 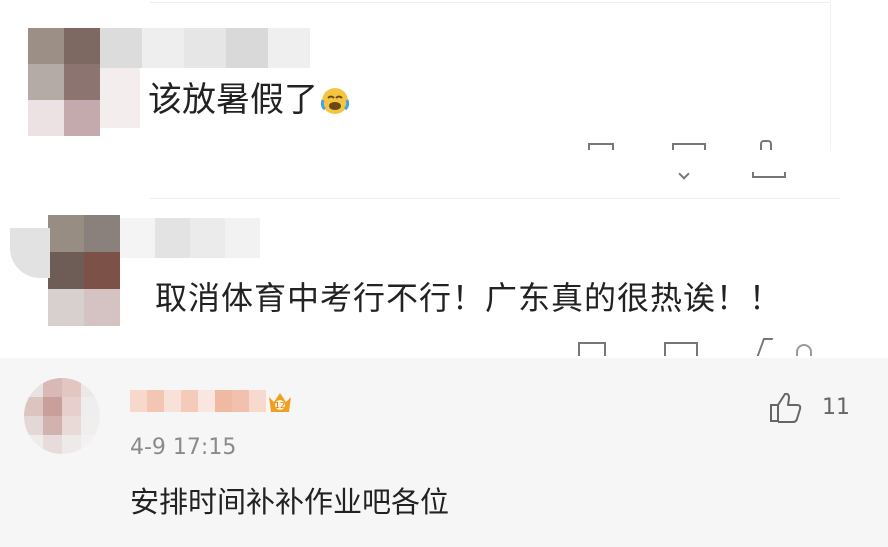 What do you see at coordinates (836, 407) in the screenshot?
I see `like-count: 11` at bounding box center [836, 407].